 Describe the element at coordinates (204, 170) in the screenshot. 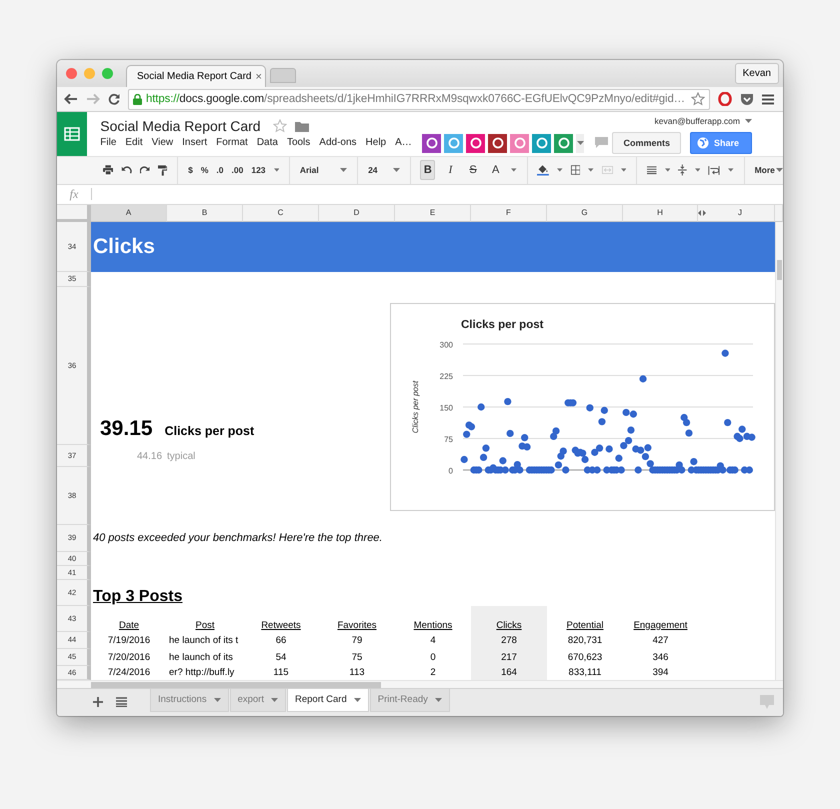

I see `number-format-button: %` at that location.